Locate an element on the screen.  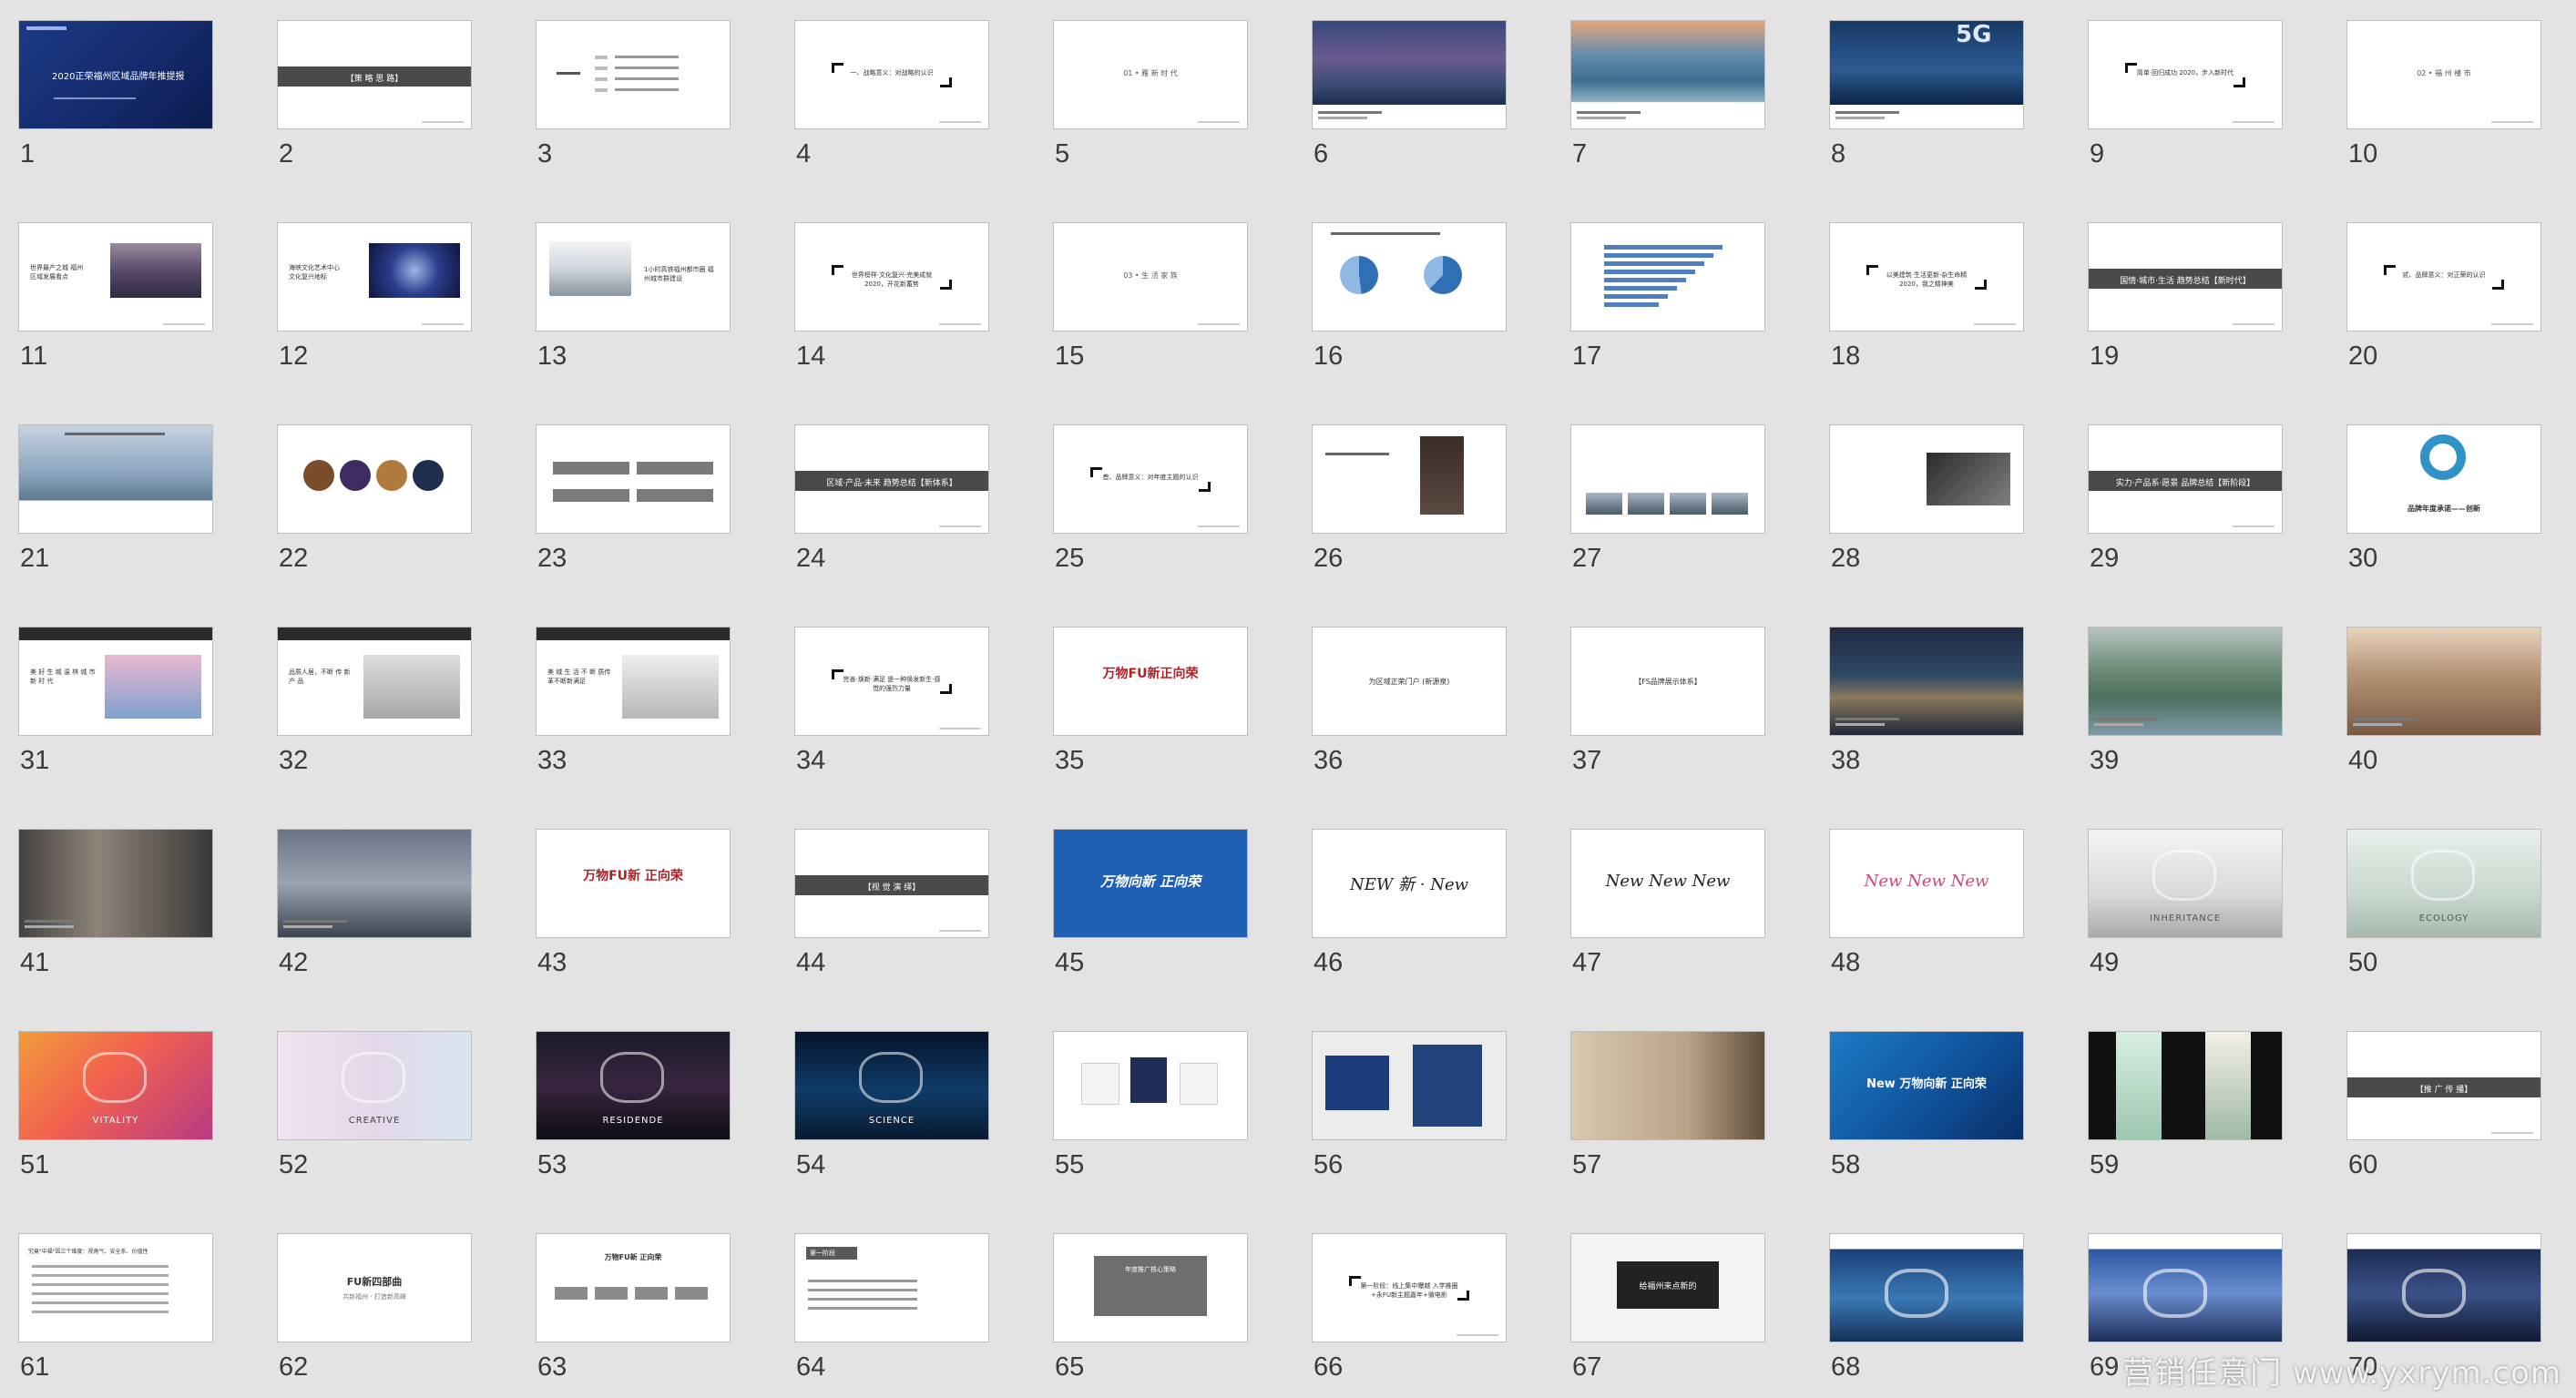
slide-thumbnail: 17 is located at coordinates (1667, 296).